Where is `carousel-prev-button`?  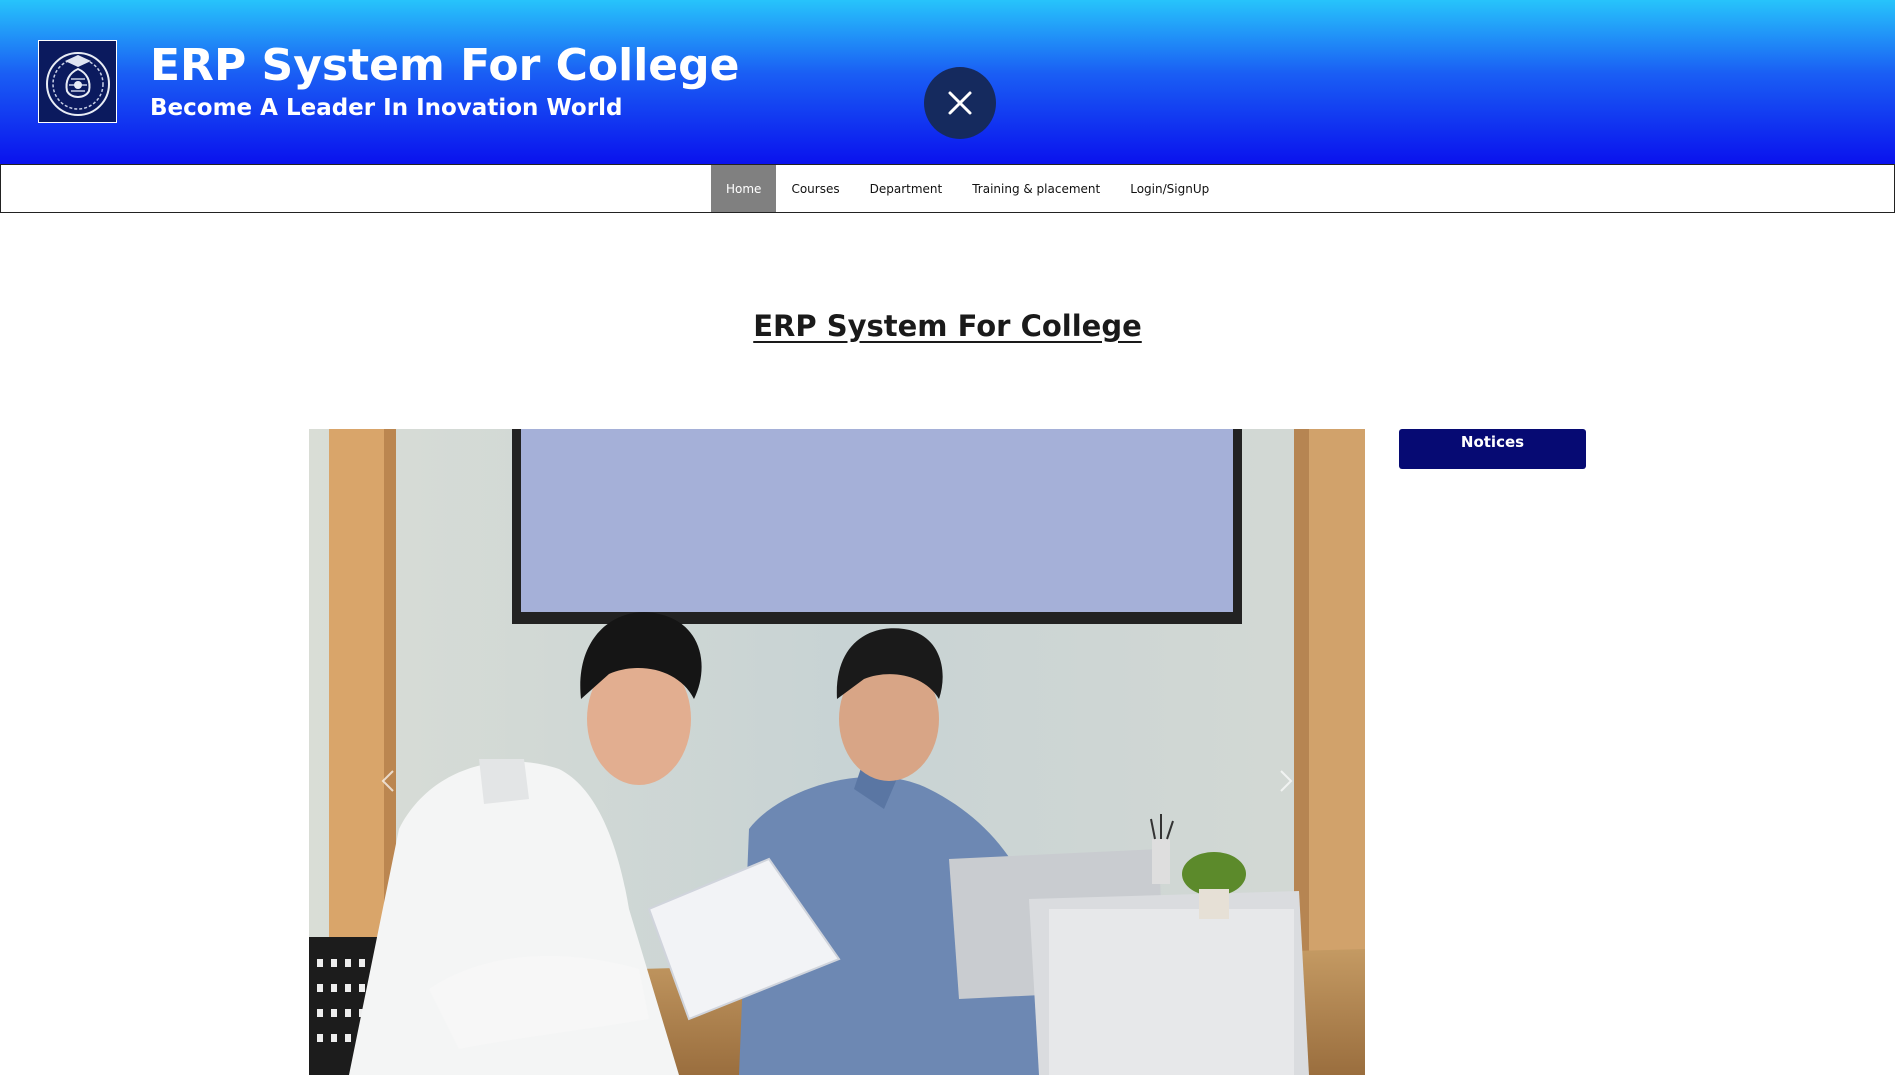 carousel-prev-button is located at coordinates (388, 781).